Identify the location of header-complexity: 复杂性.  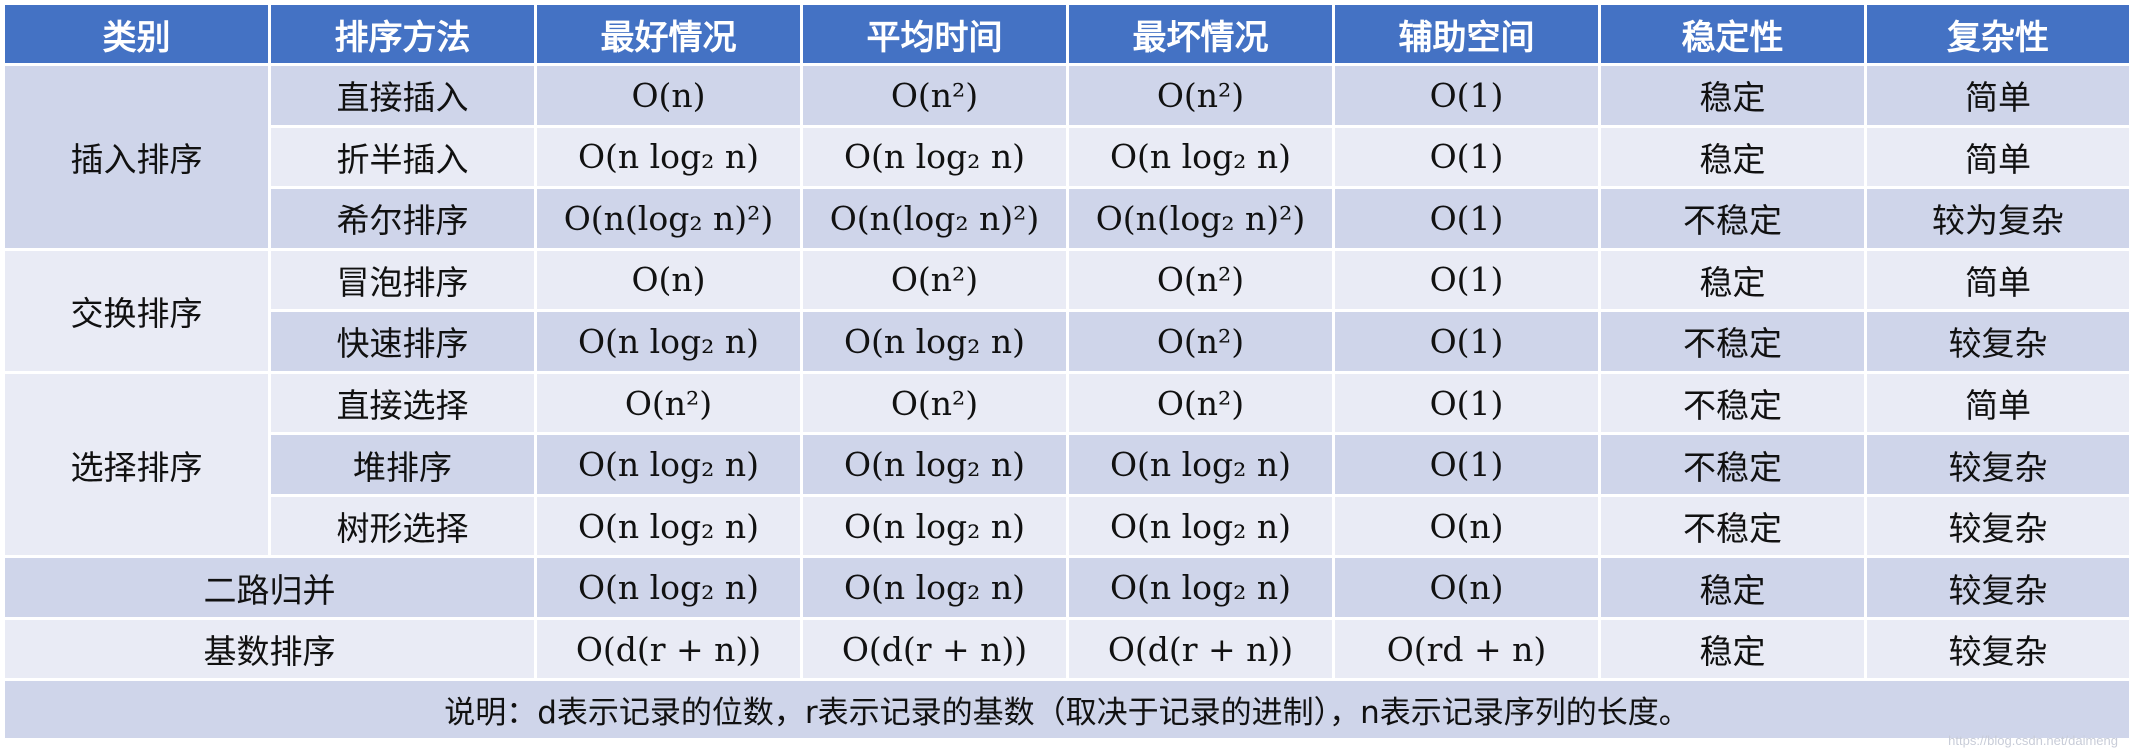
(1998, 34).